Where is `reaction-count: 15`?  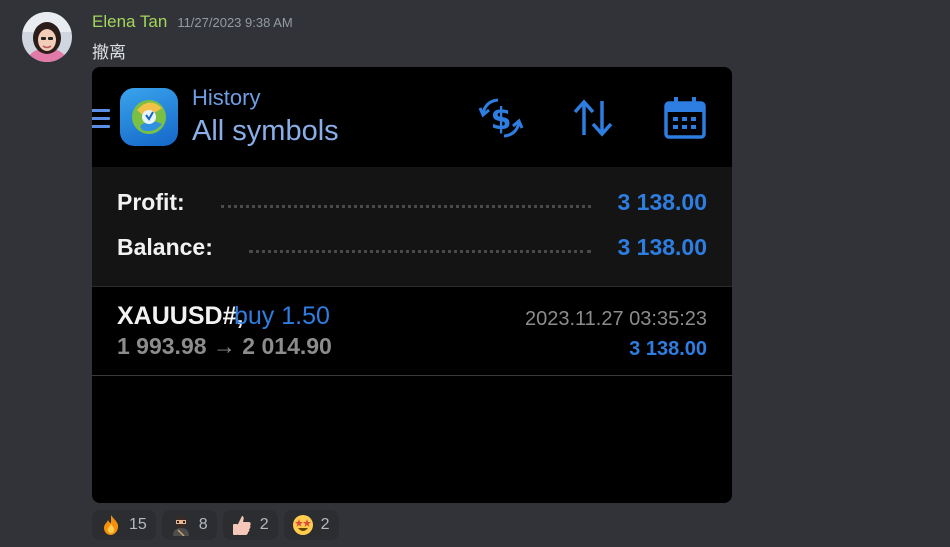 reaction-count: 15 is located at coordinates (138, 524).